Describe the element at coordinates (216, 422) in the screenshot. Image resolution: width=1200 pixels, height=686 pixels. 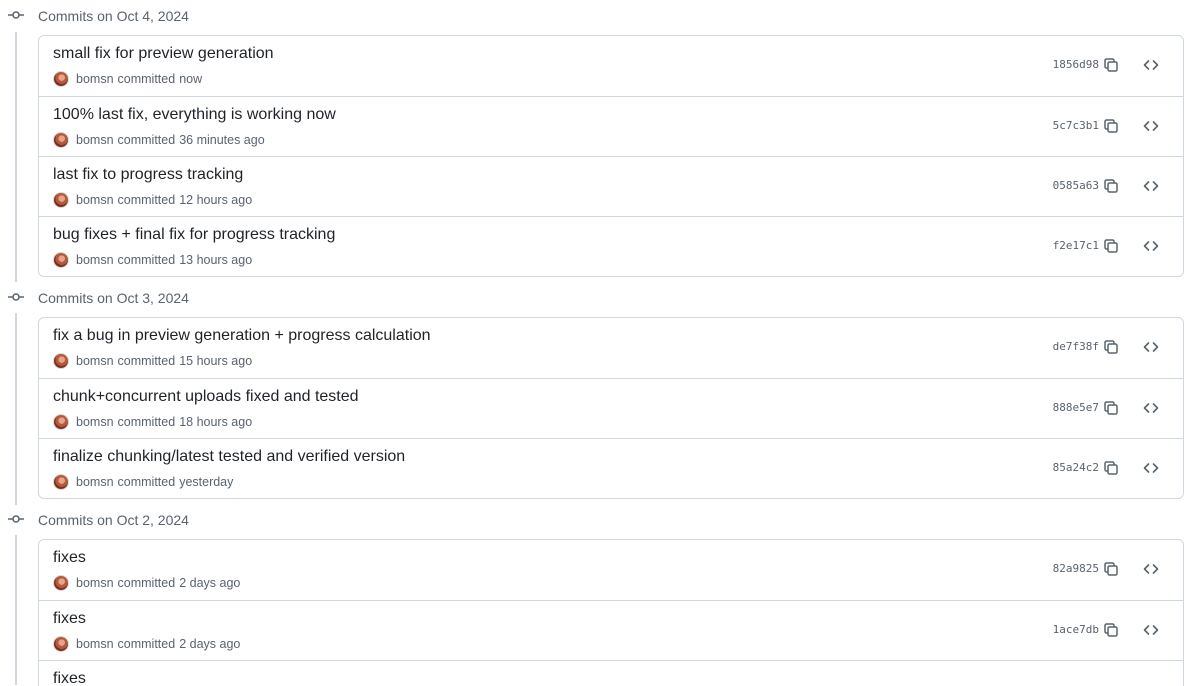
I see `commit-time: 18 hours ago` at that location.